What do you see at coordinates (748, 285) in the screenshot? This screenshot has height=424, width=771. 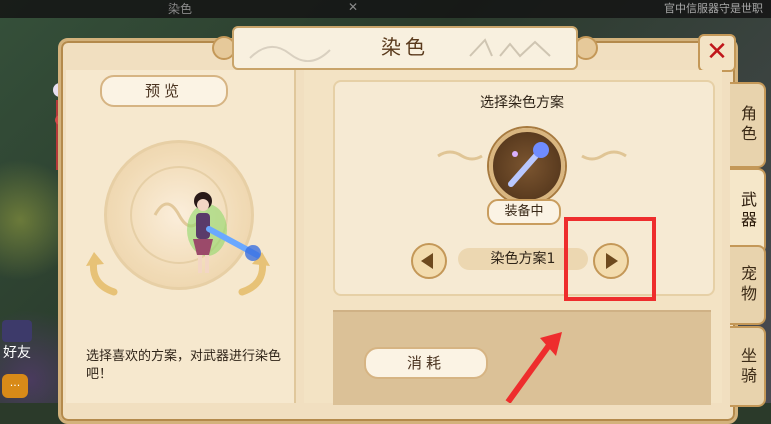 I see `tab-pet: 宠物` at bounding box center [748, 285].